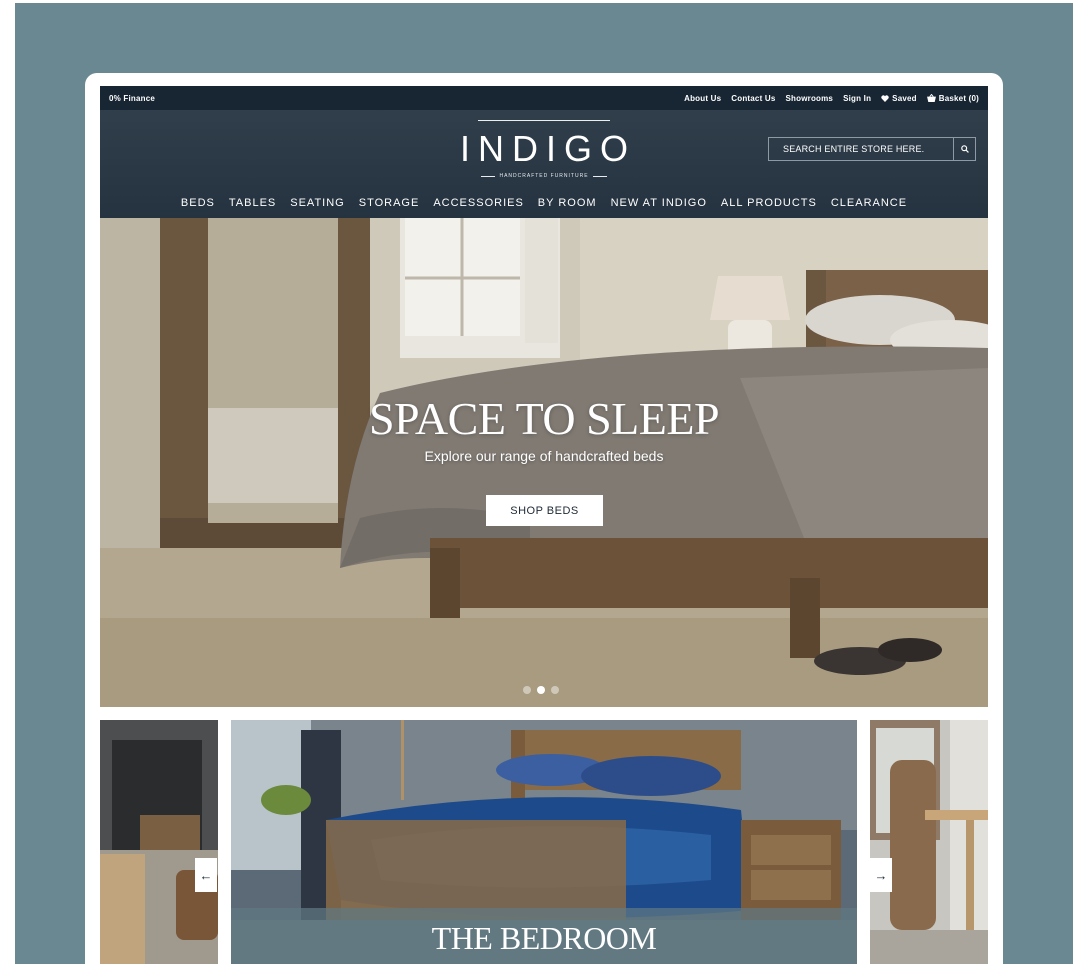  Describe the element at coordinates (206, 875) in the screenshot. I see `carousel-prev-button: ←` at that location.